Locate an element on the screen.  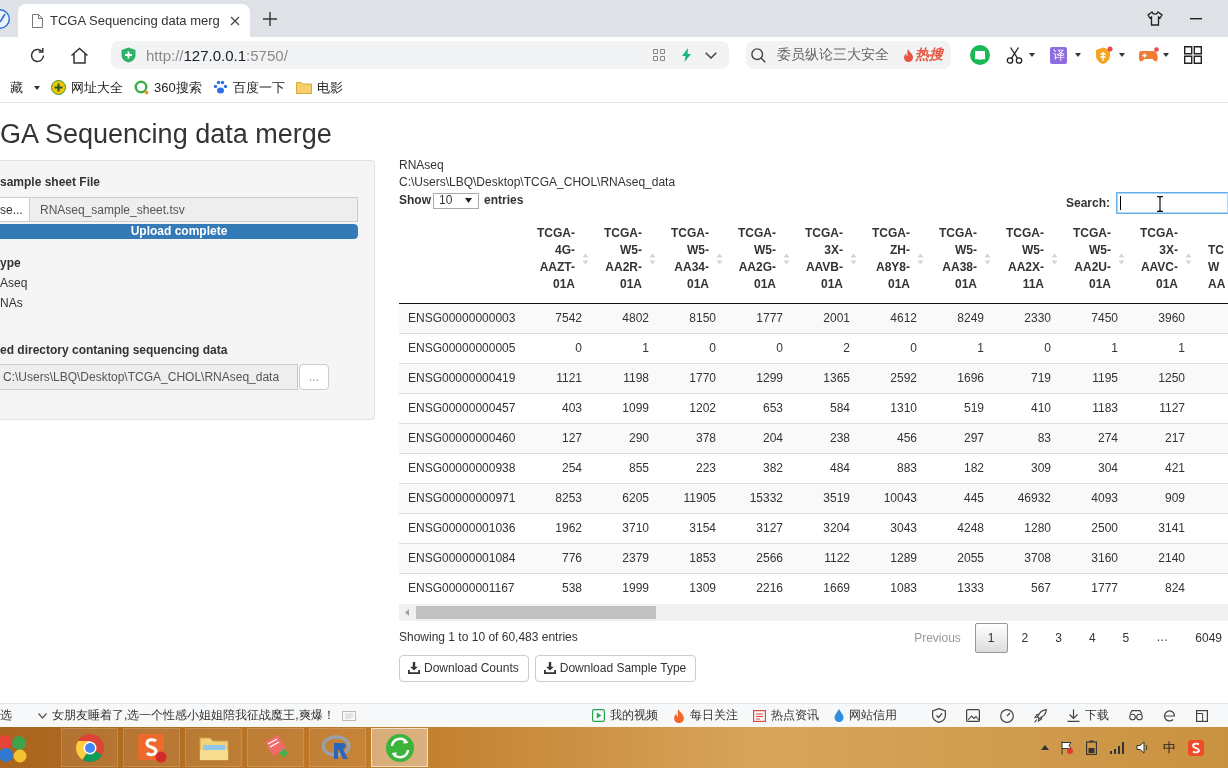
column-header: TCGA- 3X- AAVB- 01A is located at coordinates (826, 262).